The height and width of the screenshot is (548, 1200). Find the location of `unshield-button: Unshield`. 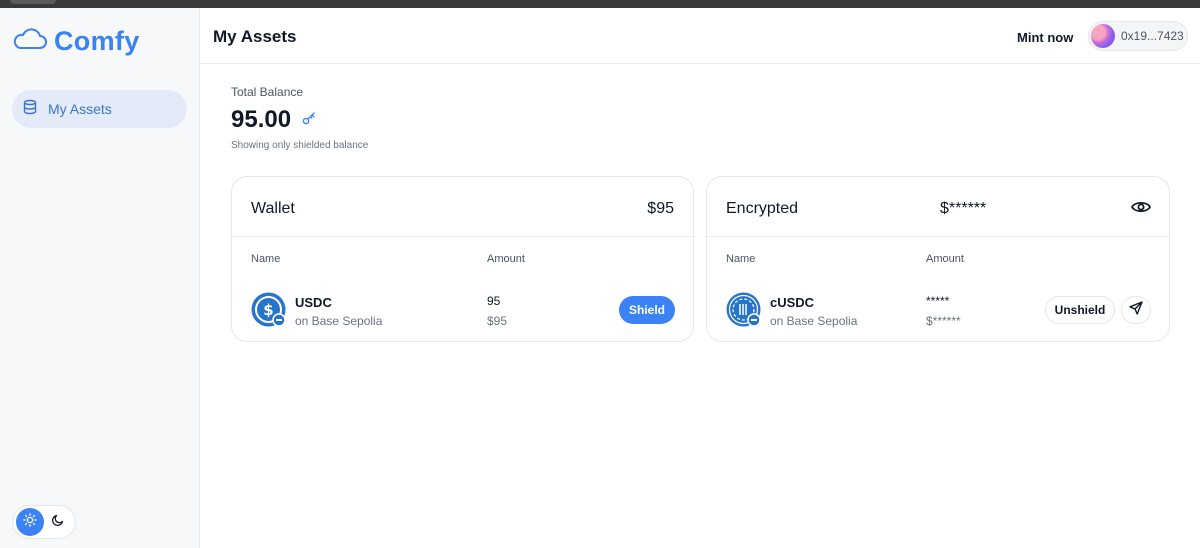

unshield-button: Unshield is located at coordinates (1080, 310).